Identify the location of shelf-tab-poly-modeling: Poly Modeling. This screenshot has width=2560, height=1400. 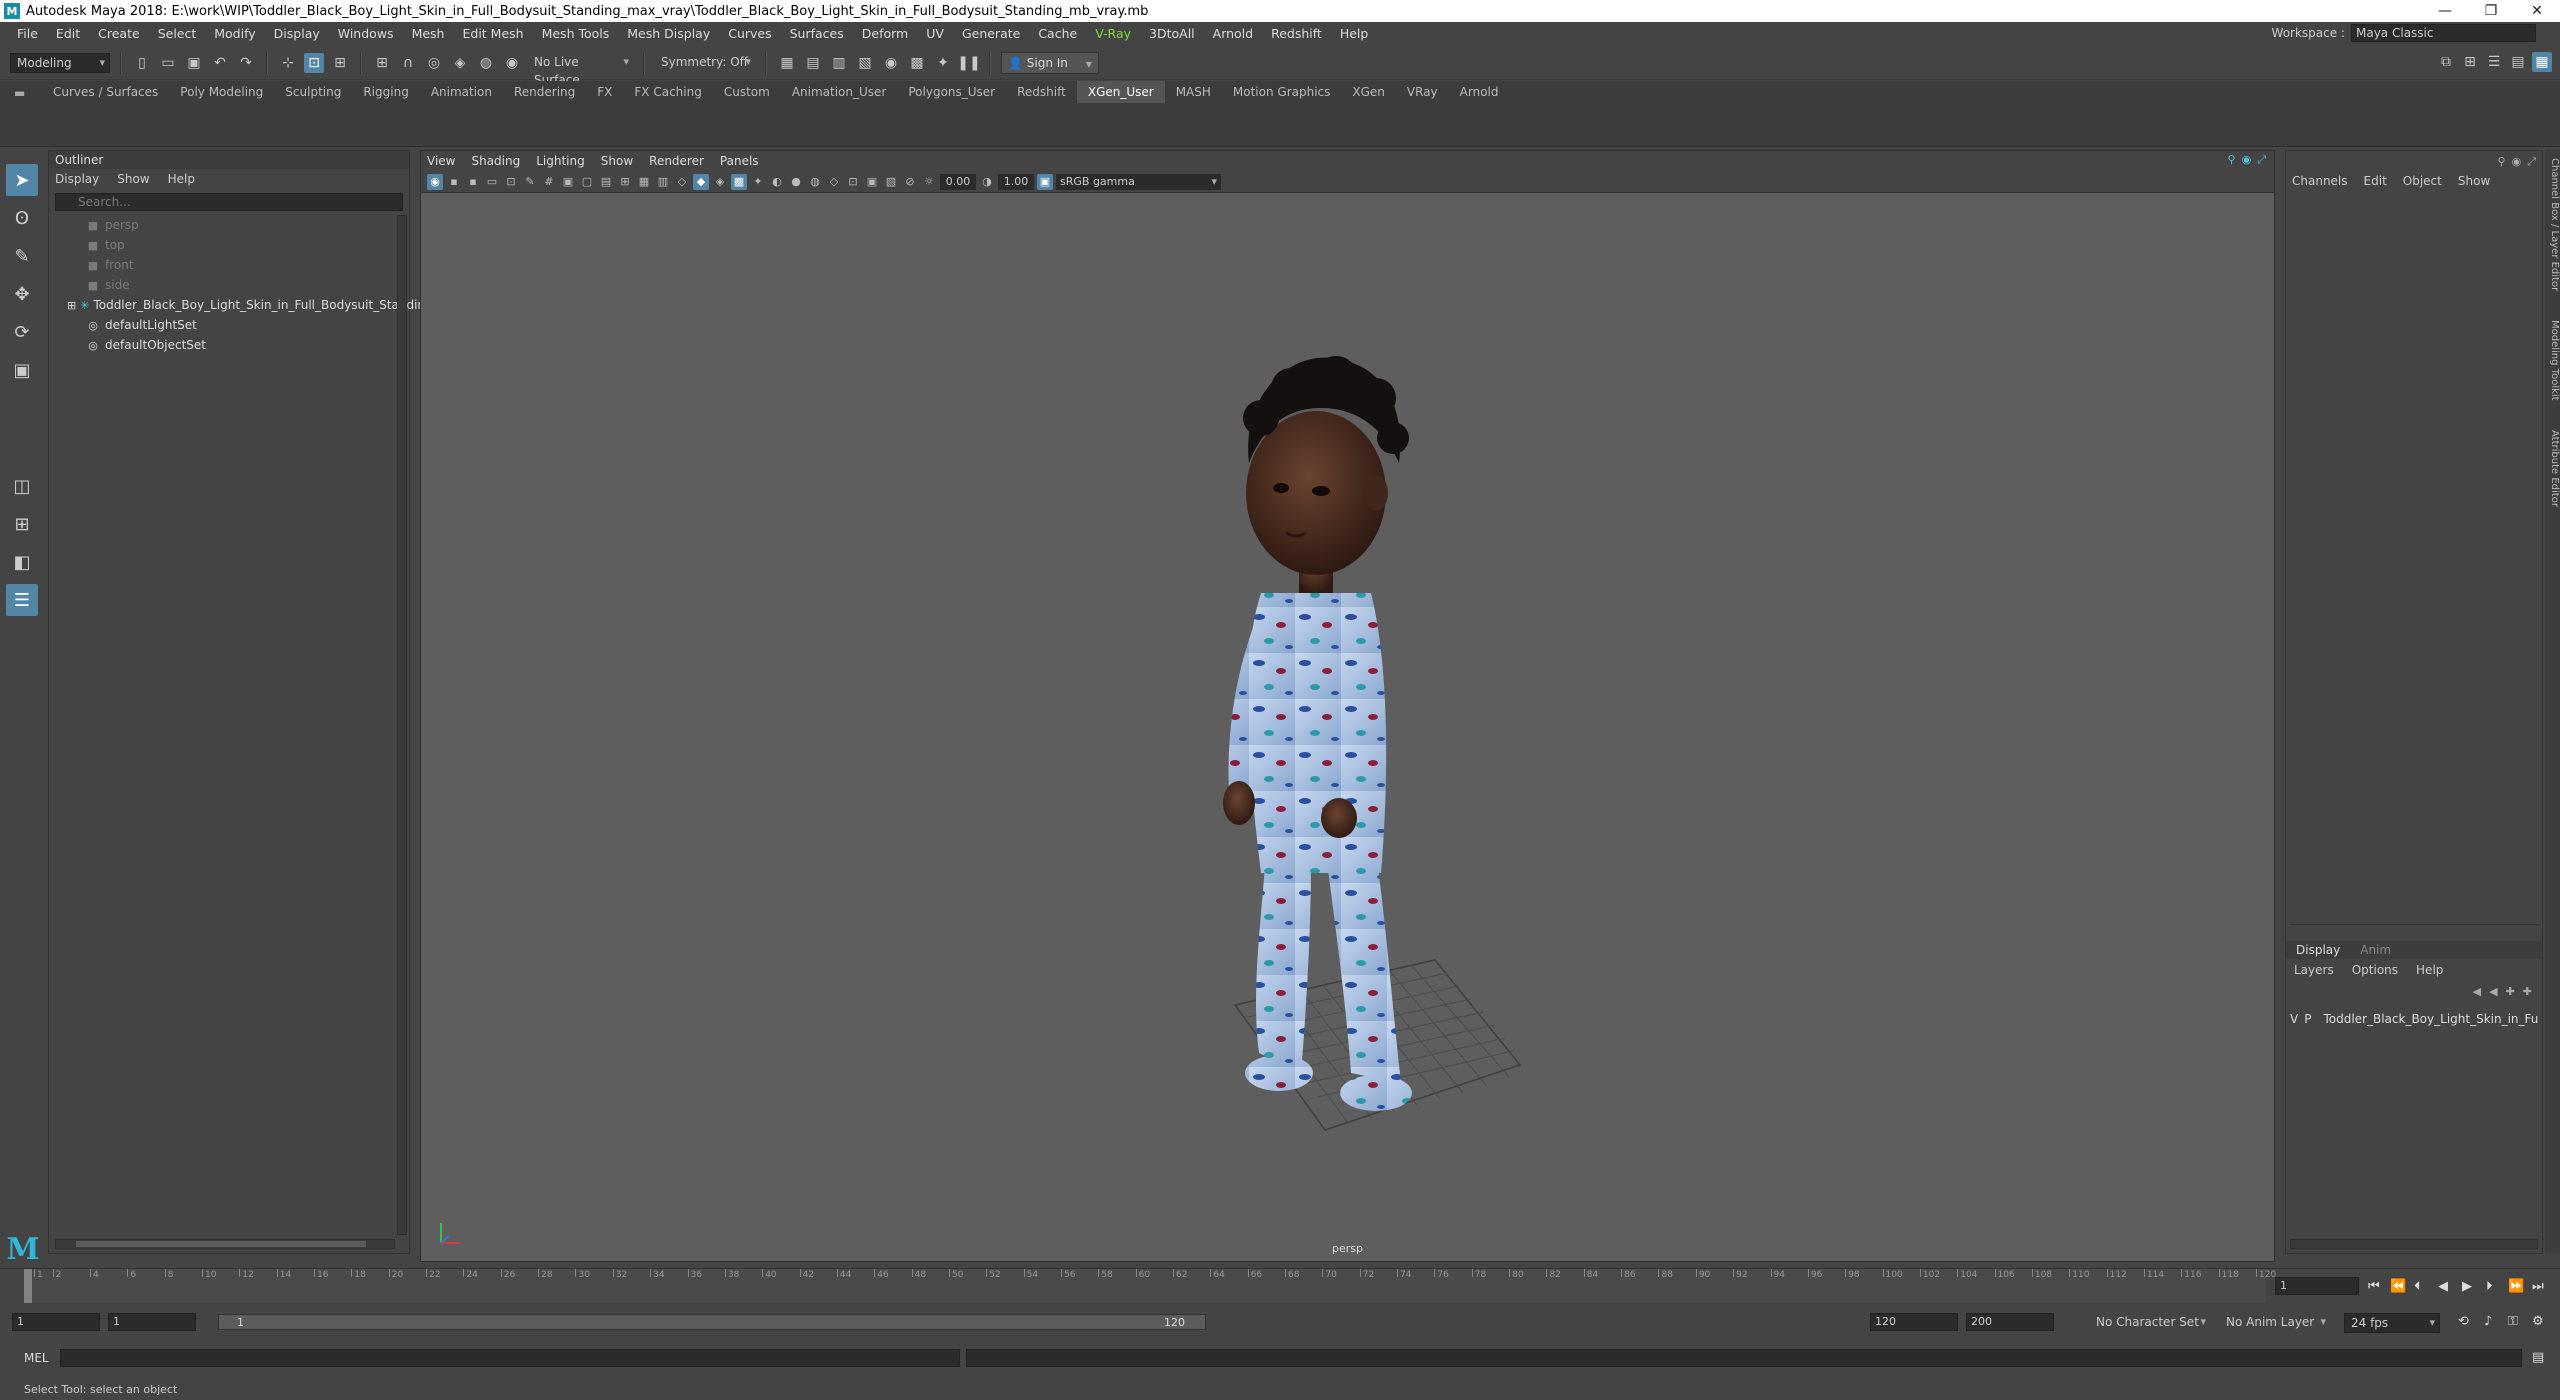
(221, 92).